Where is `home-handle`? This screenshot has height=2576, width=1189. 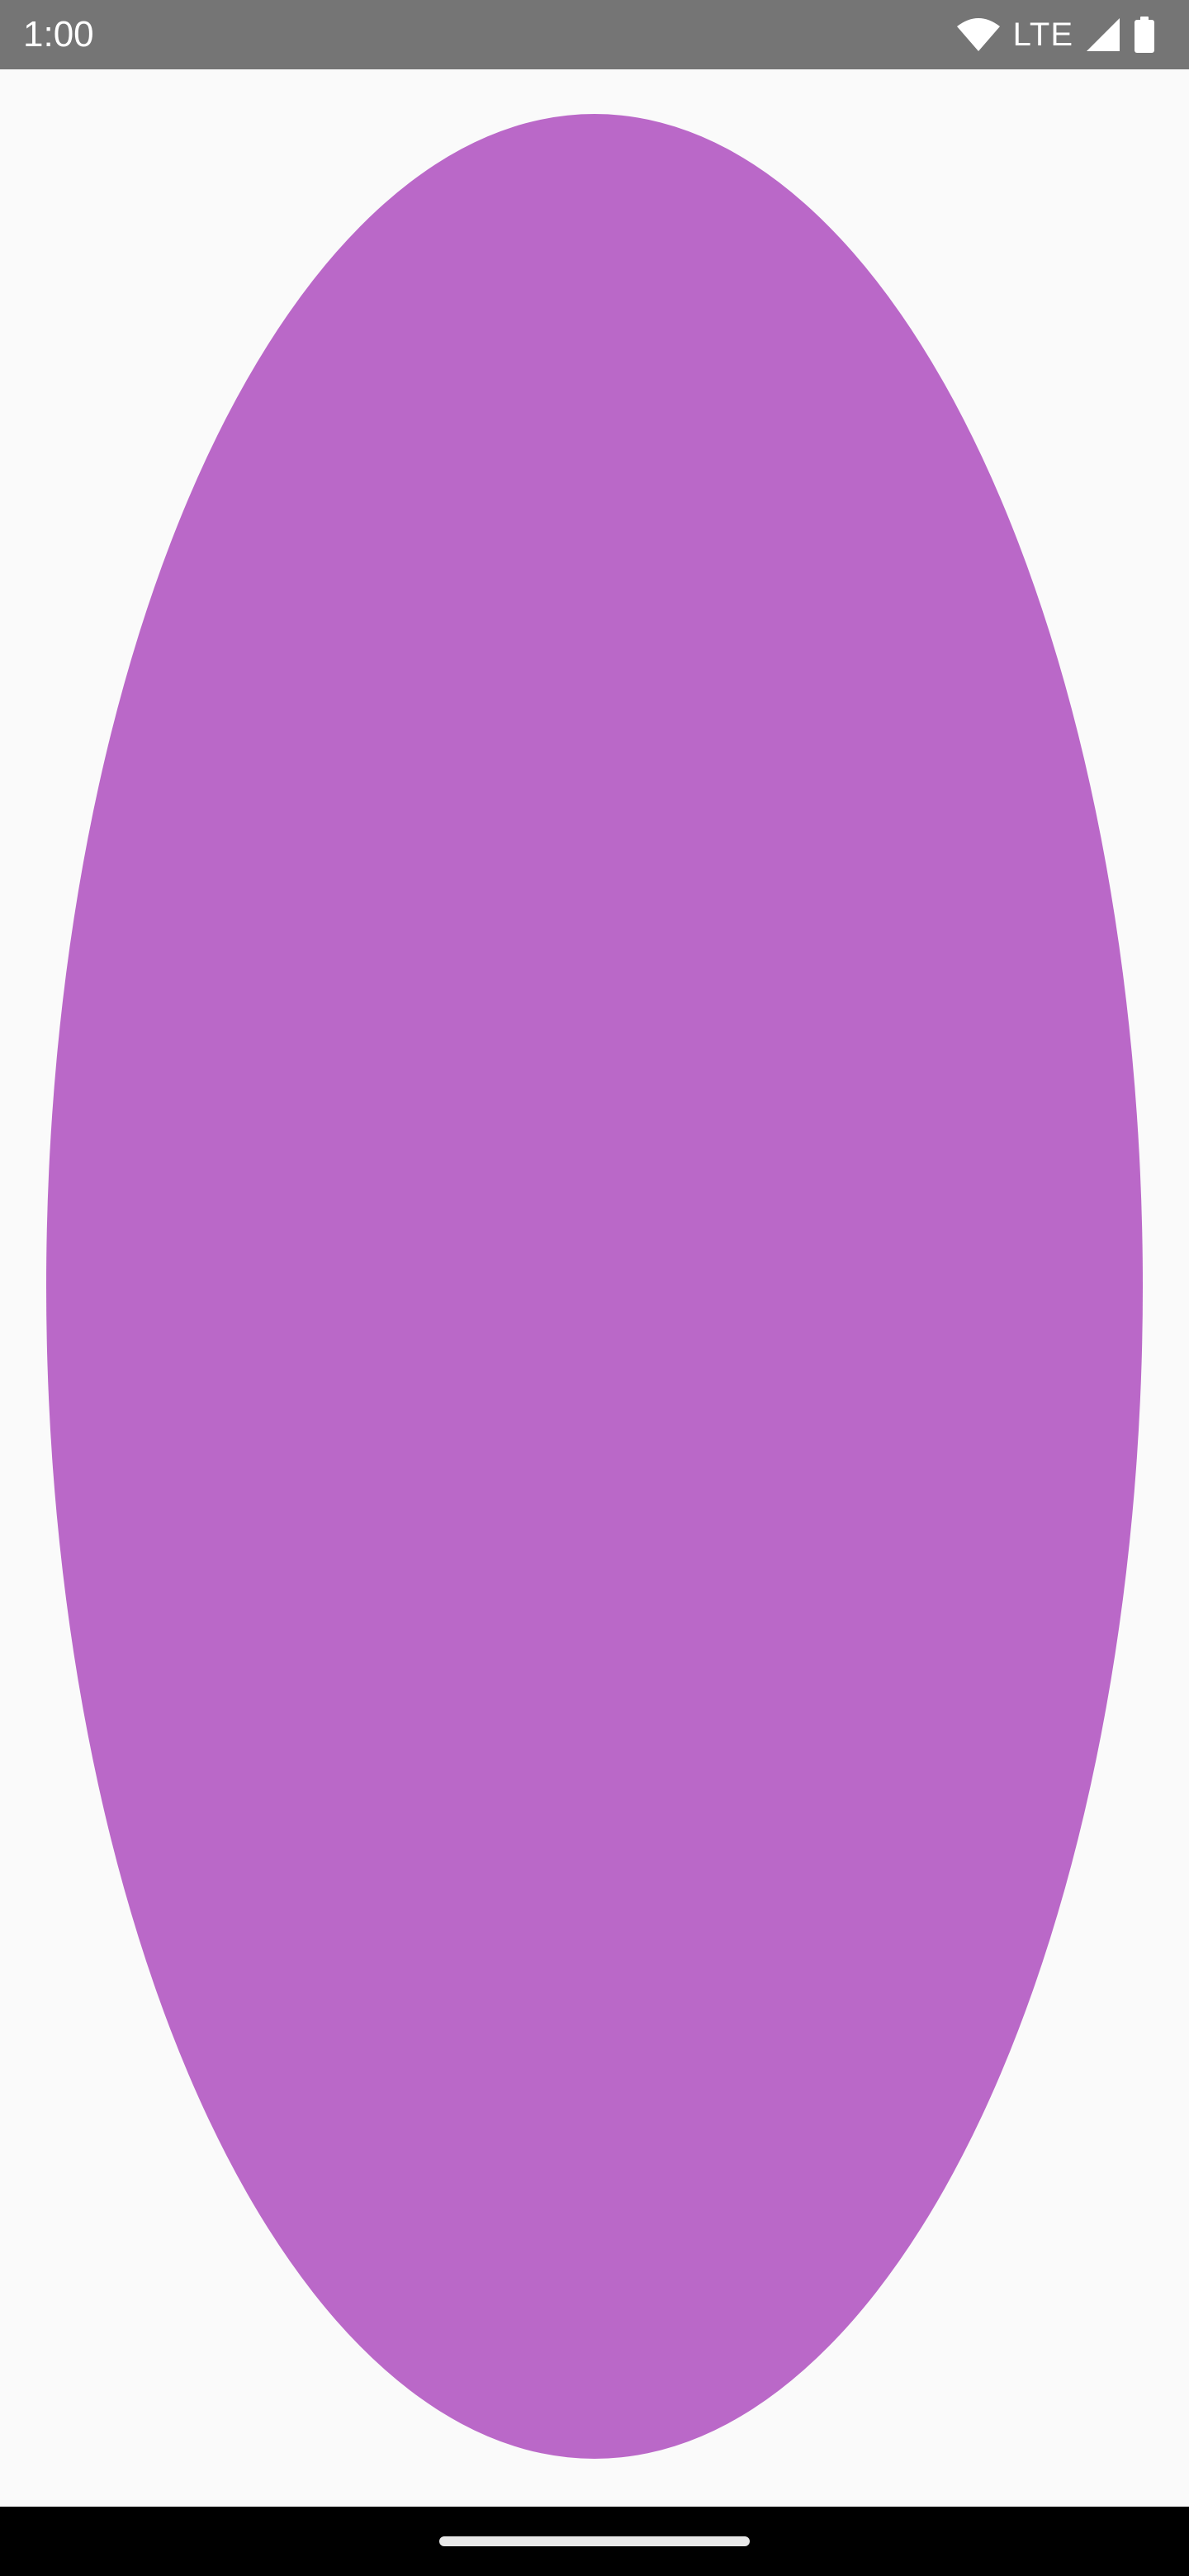 home-handle is located at coordinates (594, 2541).